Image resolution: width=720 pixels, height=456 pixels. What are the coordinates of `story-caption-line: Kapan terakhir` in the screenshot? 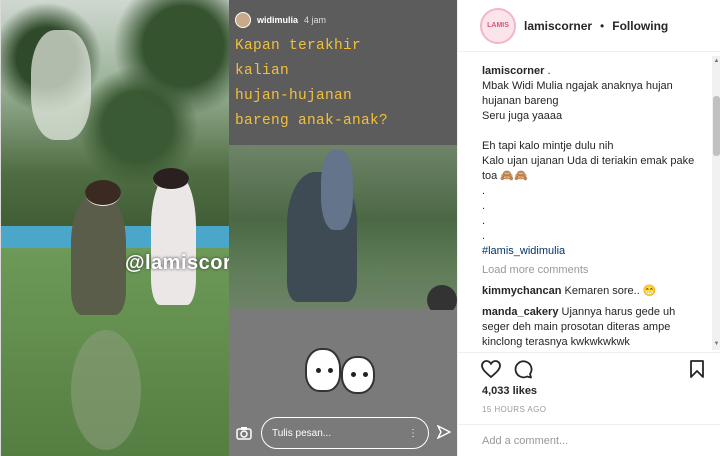 It's located at (298, 46).